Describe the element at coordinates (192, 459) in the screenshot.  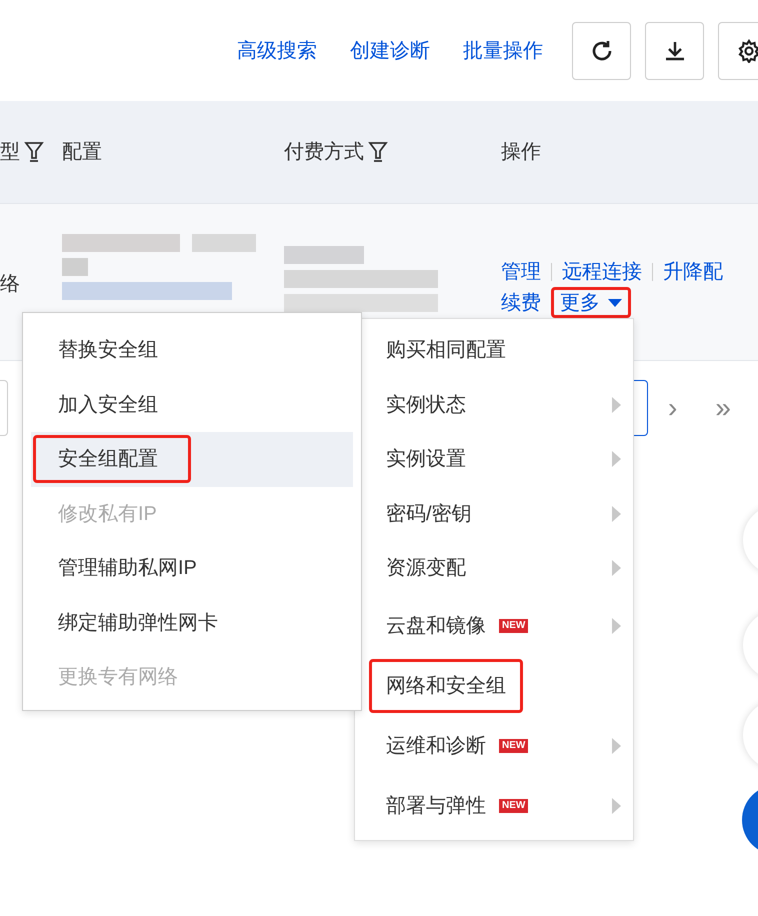
I see `menu-item: 安全组配置` at that location.